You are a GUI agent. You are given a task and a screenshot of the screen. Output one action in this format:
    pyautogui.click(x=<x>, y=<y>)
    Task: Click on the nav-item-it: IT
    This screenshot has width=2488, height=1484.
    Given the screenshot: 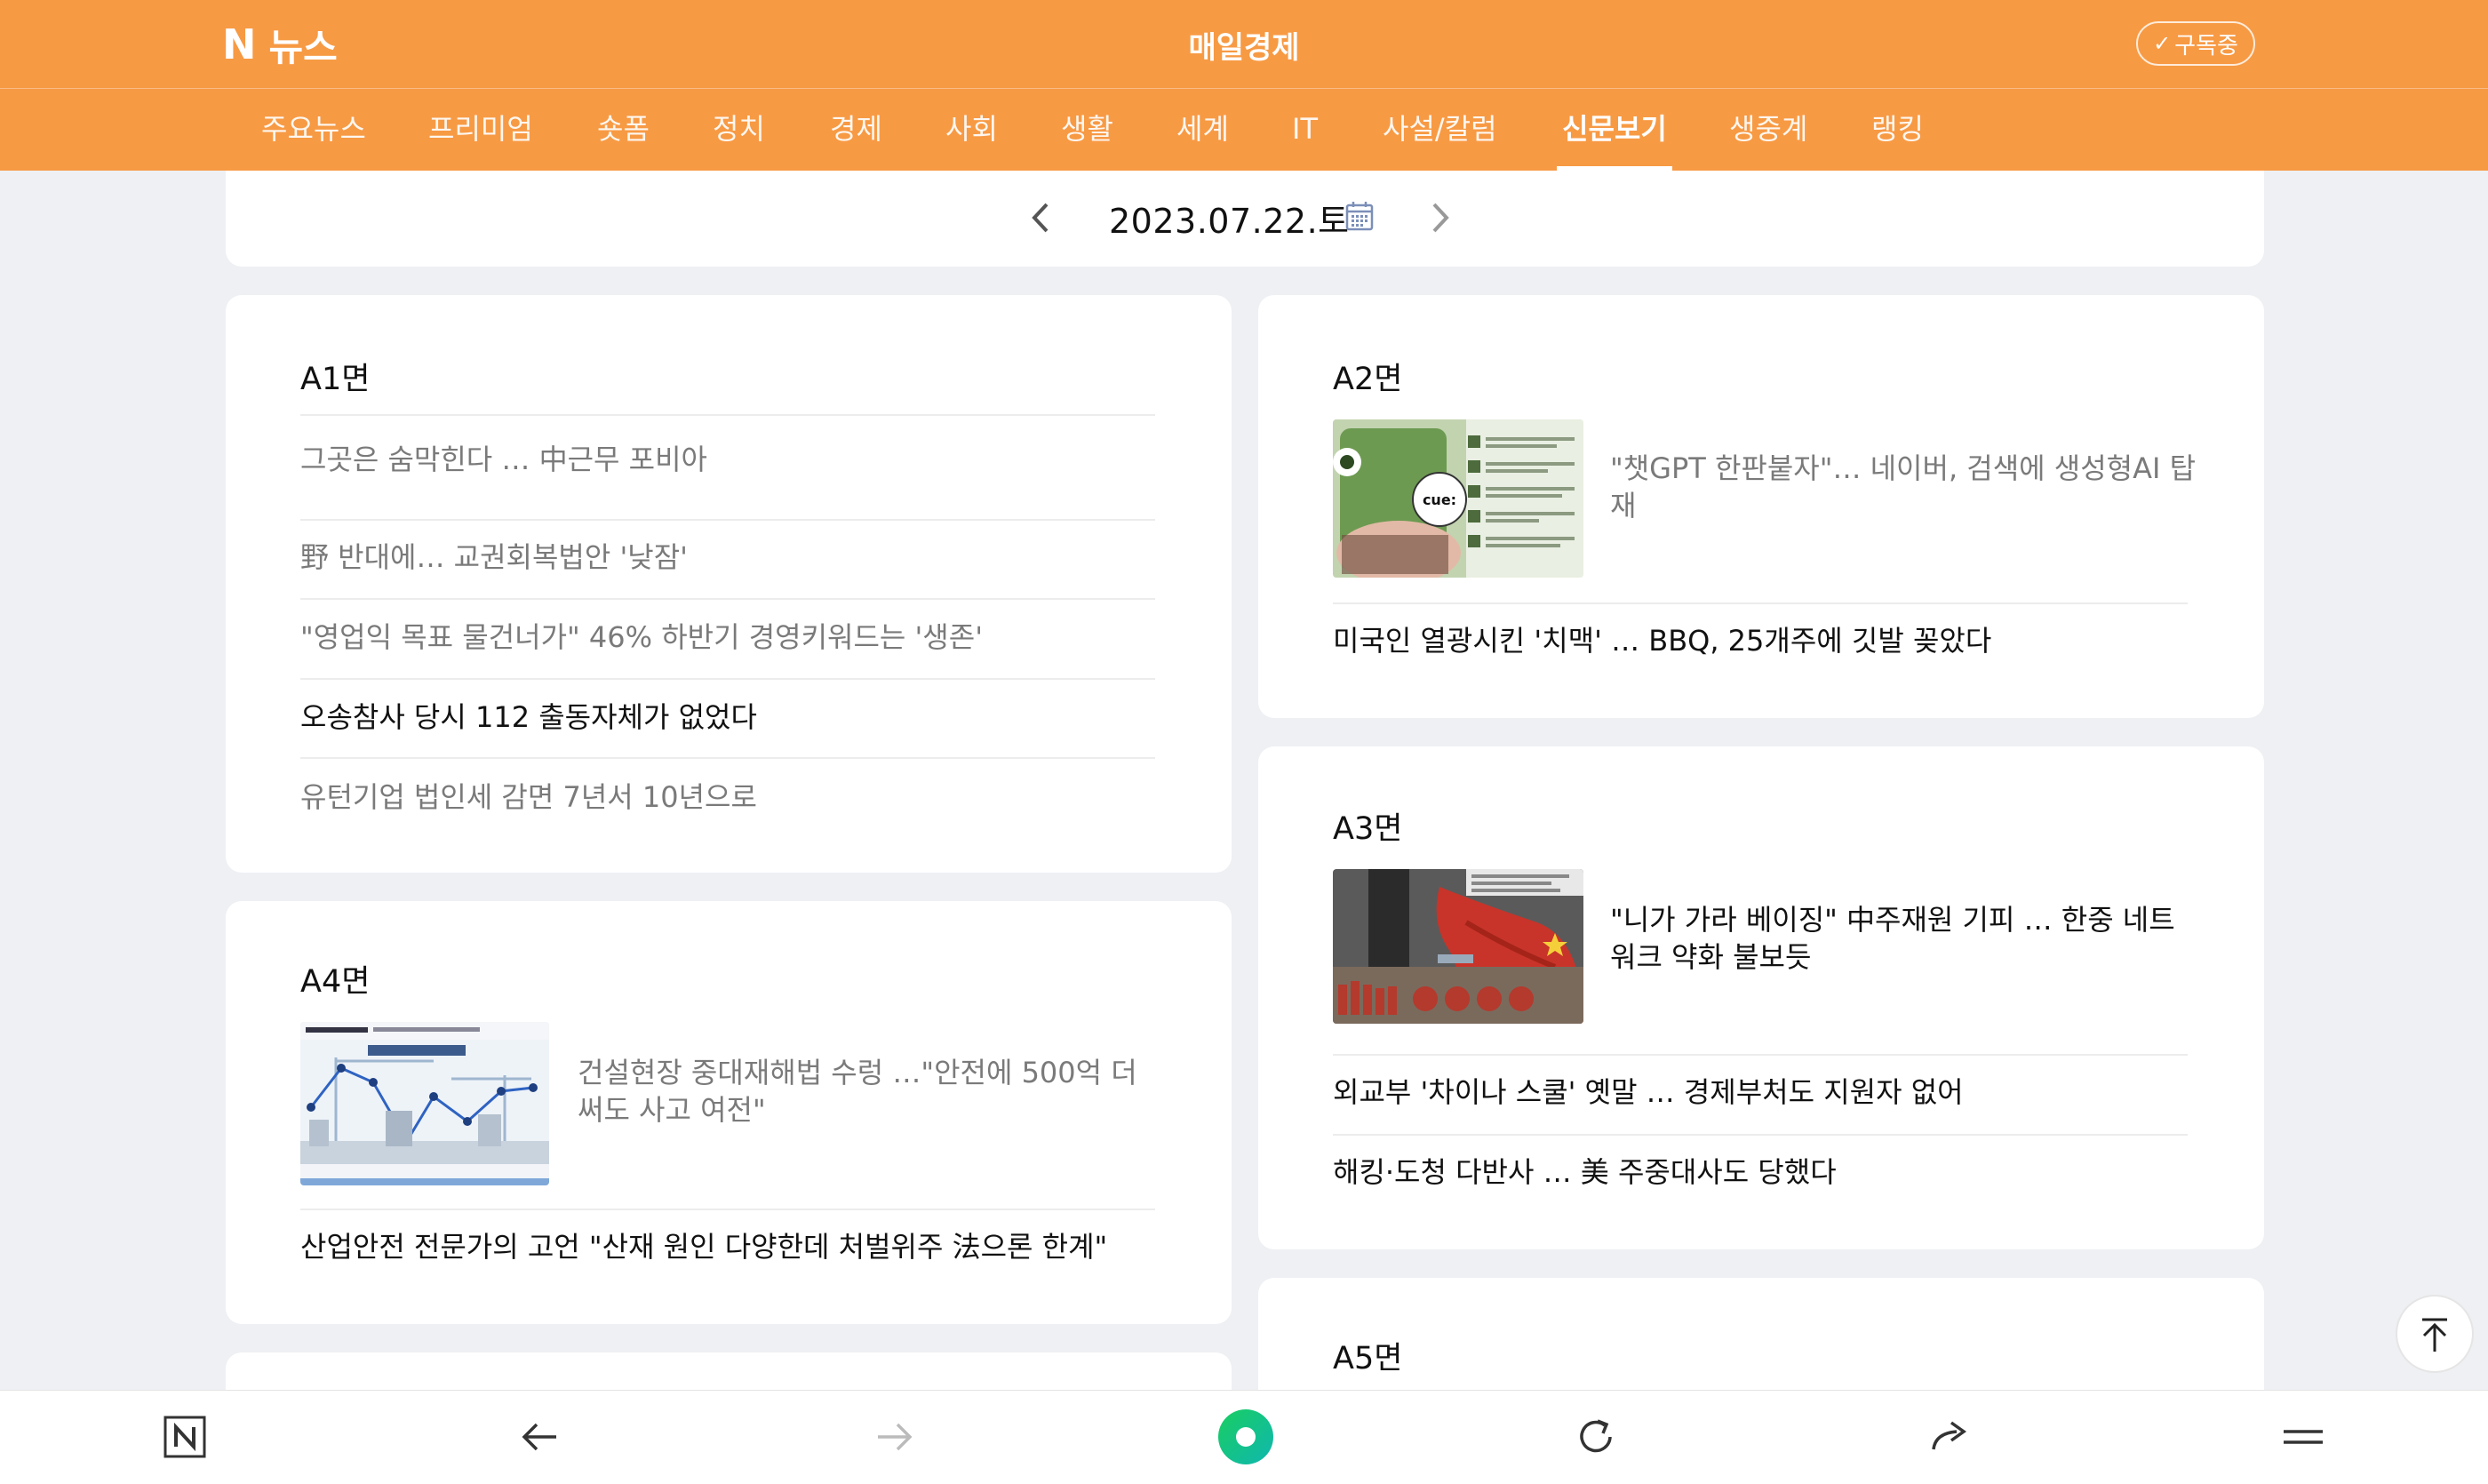 What is the action you would take?
    pyautogui.click(x=1305, y=130)
    